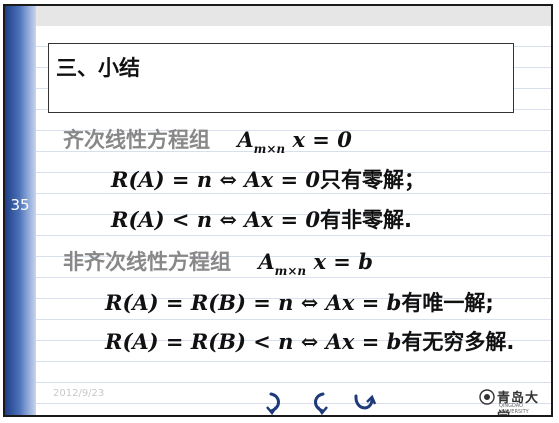  I want to click on nonhomogeneous-case1-text: 有唯一解;, so click(447, 303).